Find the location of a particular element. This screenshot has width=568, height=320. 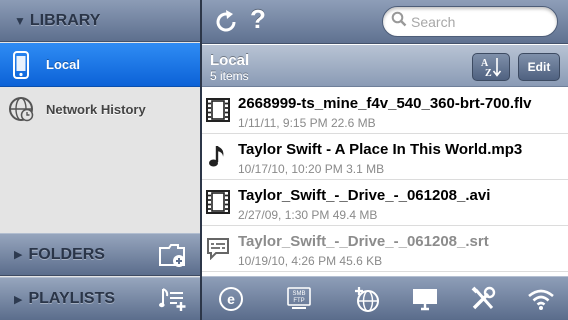

file-name: Taylor_Swift_-_Drive_-_061208_.srt is located at coordinates (363, 241).